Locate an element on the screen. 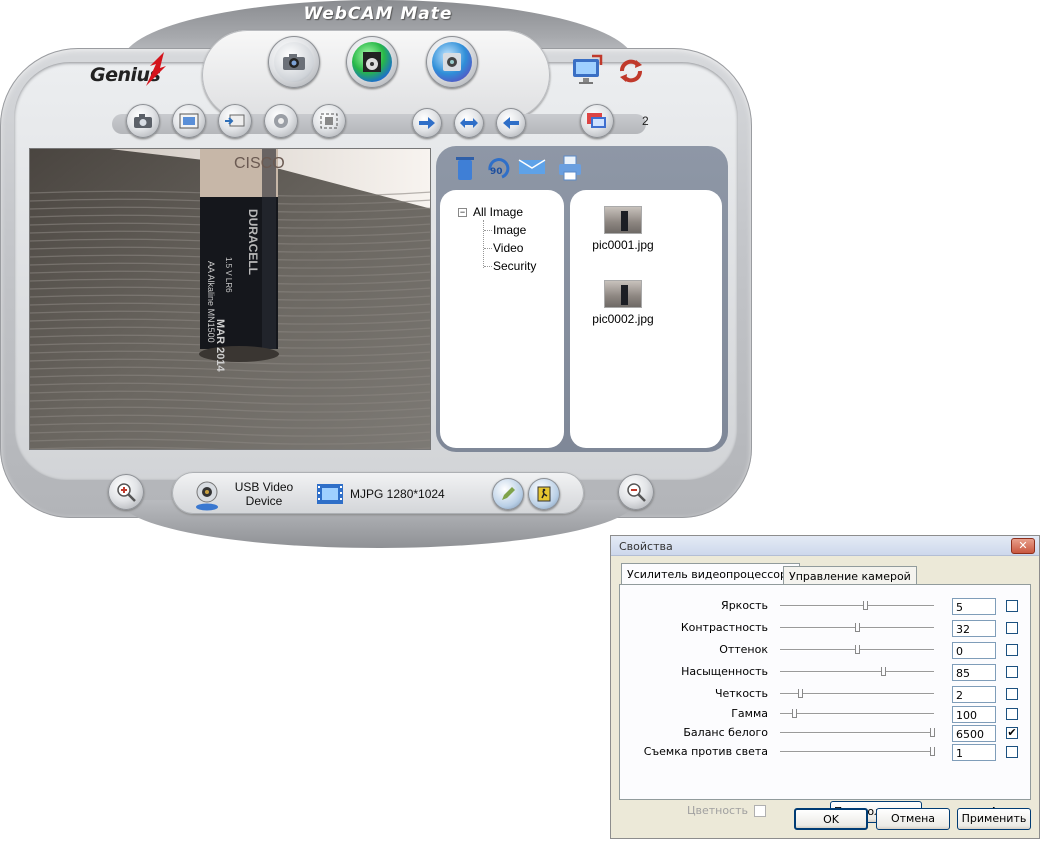  svg-text: 90 is located at coordinates (496, 172).